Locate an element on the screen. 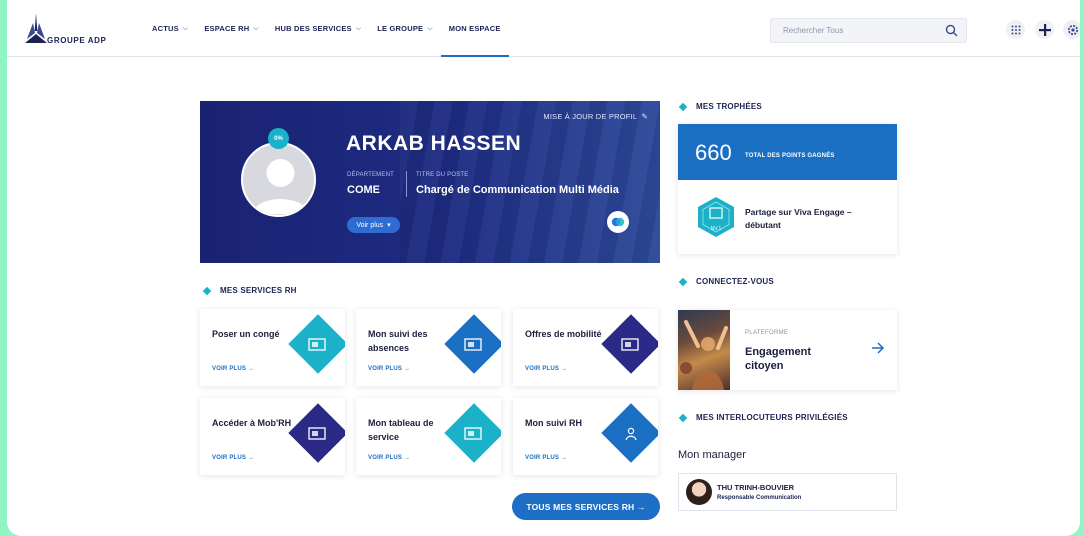 The image size is (1084, 536). service-tile-mon-tableau-de-service: Mon tableau de service VOIR PLUS → is located at coordinates (428, 436).